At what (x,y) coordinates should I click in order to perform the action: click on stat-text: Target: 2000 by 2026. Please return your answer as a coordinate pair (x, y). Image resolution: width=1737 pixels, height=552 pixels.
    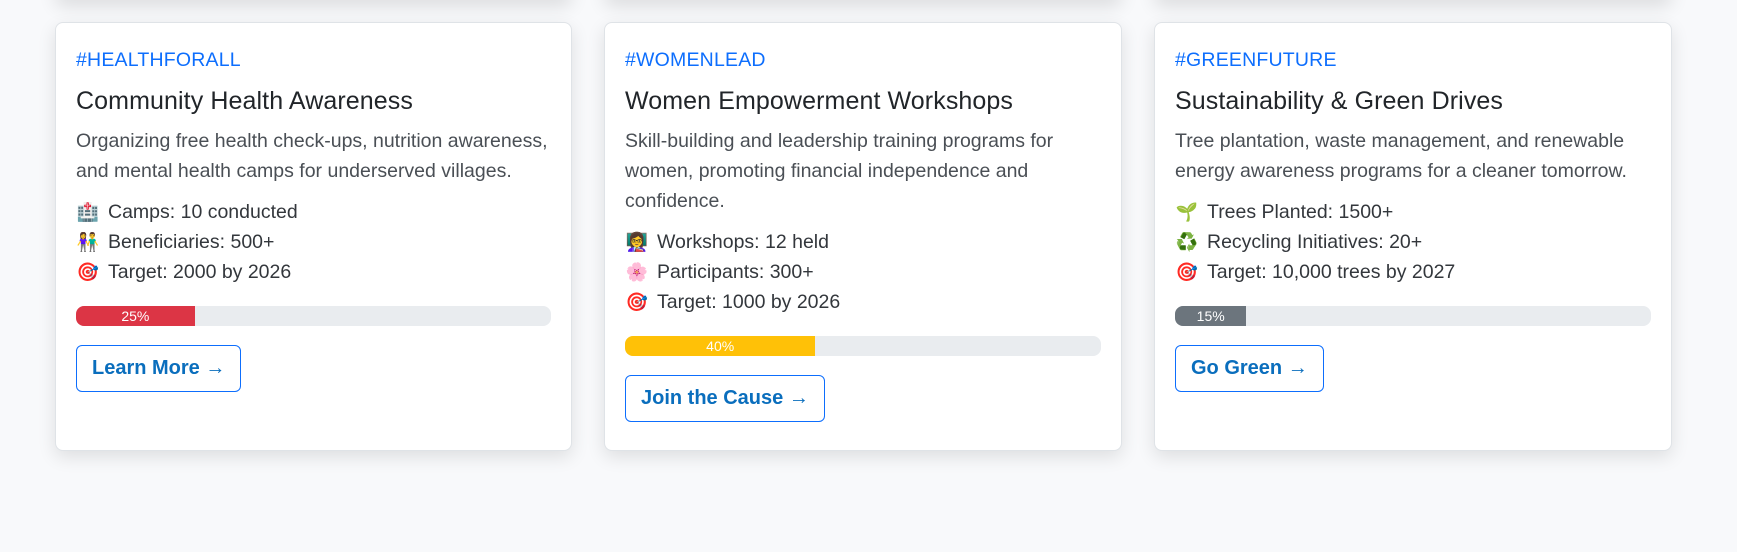
    Looking at the image, I should click on (200, 272).